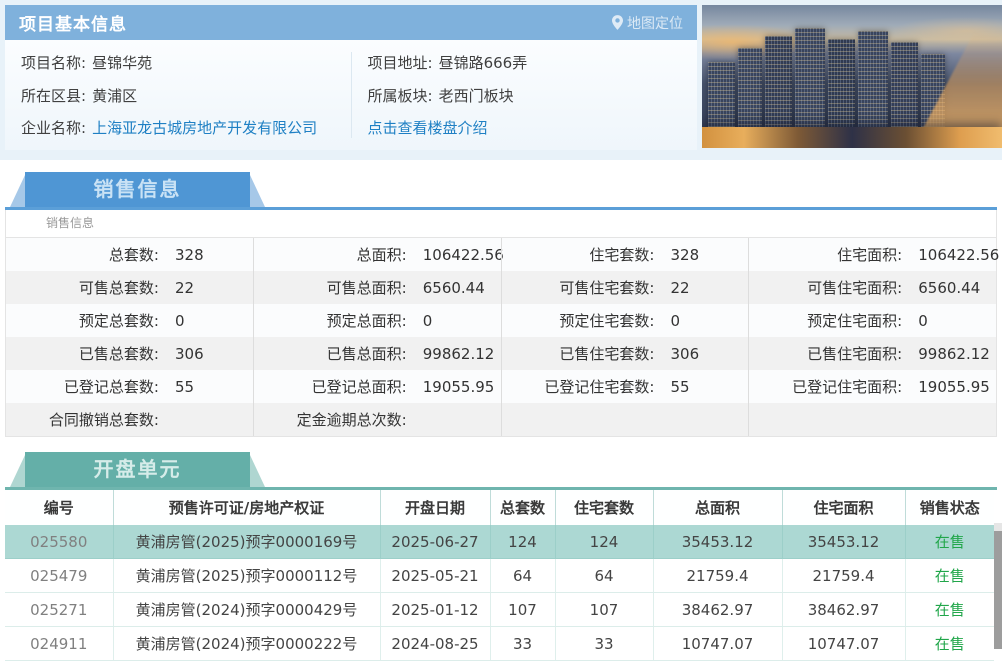  Describe the element at coordinates (246, 643) in the screenshot. I see `cell-license: 黄浦房管(2024)预字0000222号` at that location.